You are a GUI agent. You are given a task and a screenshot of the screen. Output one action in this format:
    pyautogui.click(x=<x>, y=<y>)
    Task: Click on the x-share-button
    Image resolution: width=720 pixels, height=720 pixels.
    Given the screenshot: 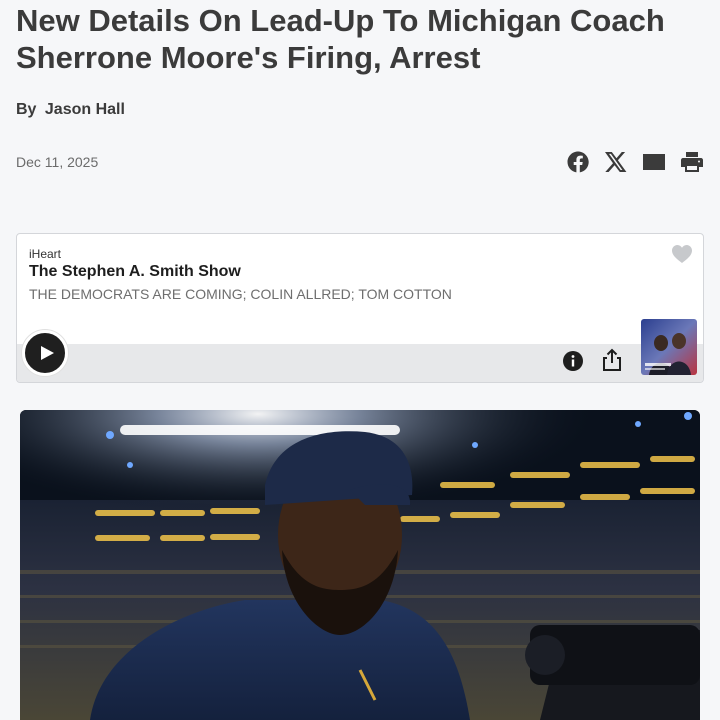 What is the action you would take?
    pyautogui.click(x=616, y=162)
    